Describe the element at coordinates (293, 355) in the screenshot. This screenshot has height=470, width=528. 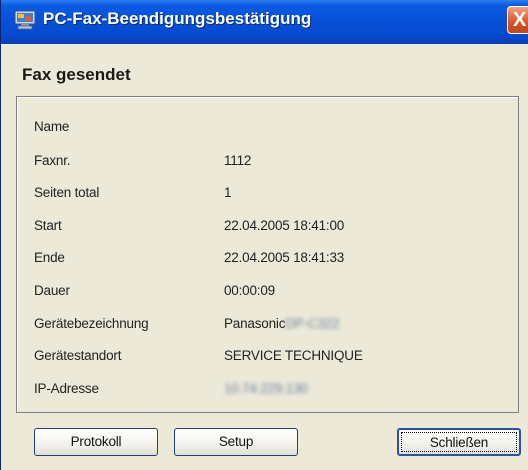
I see `detail-value: SERVICE TECHNIQUE` at that location.